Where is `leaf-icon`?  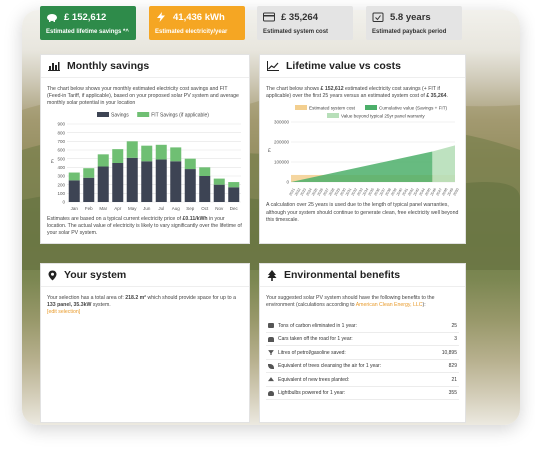 leaf-icon is located at coordinates (271, 366).